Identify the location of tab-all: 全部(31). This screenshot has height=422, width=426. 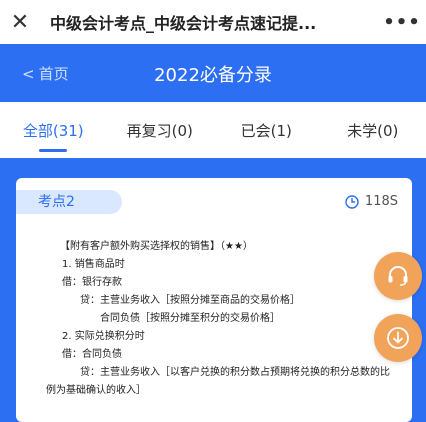
(53, 130).